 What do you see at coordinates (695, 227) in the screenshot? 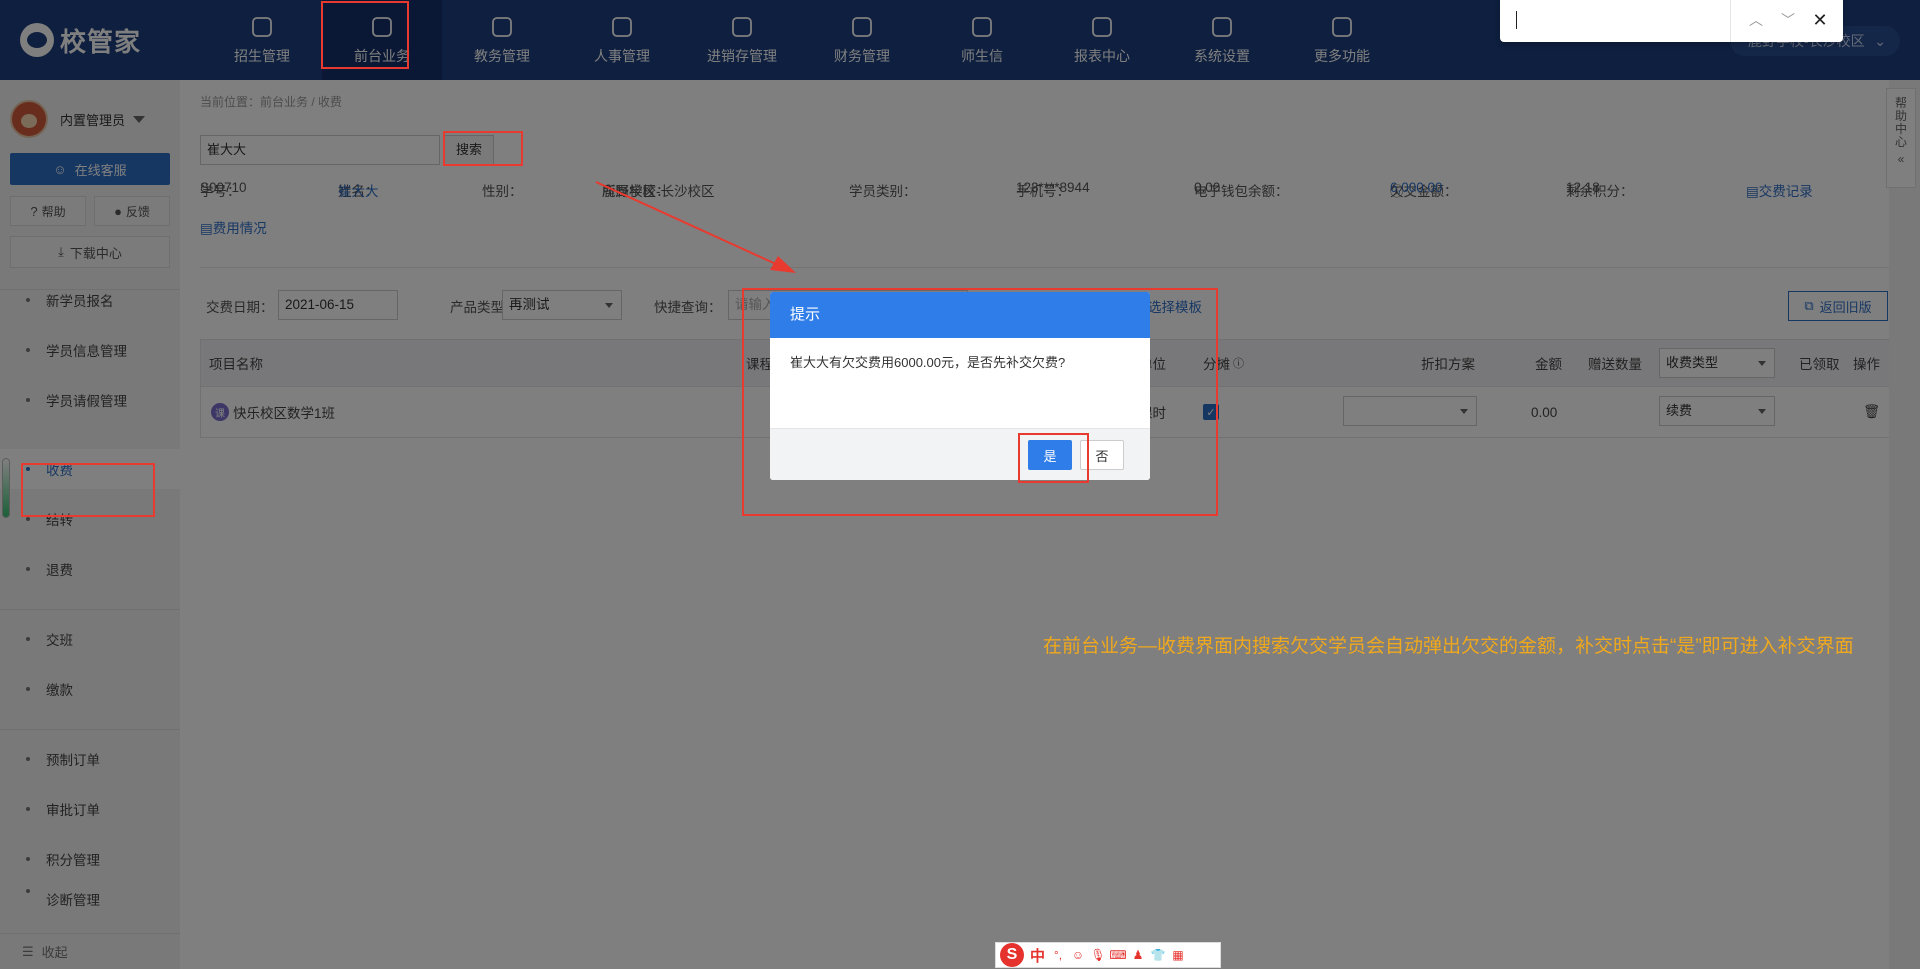
I see `annotation-arrow` at bounding box center [695, 227].